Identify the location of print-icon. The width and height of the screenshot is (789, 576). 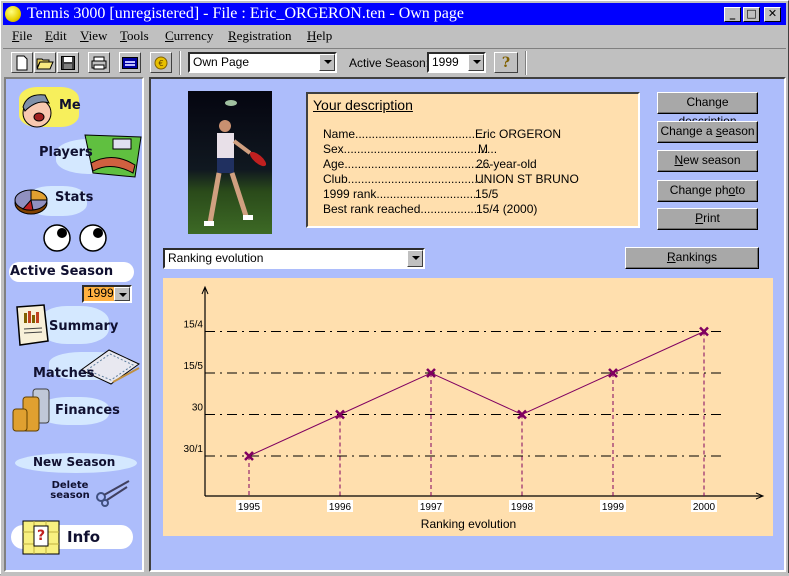
(99, 62).